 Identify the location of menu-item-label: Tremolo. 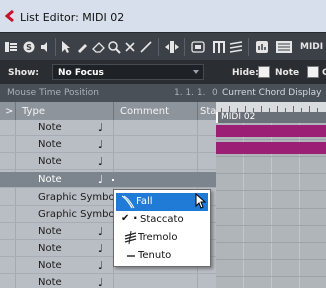
(158, 237).